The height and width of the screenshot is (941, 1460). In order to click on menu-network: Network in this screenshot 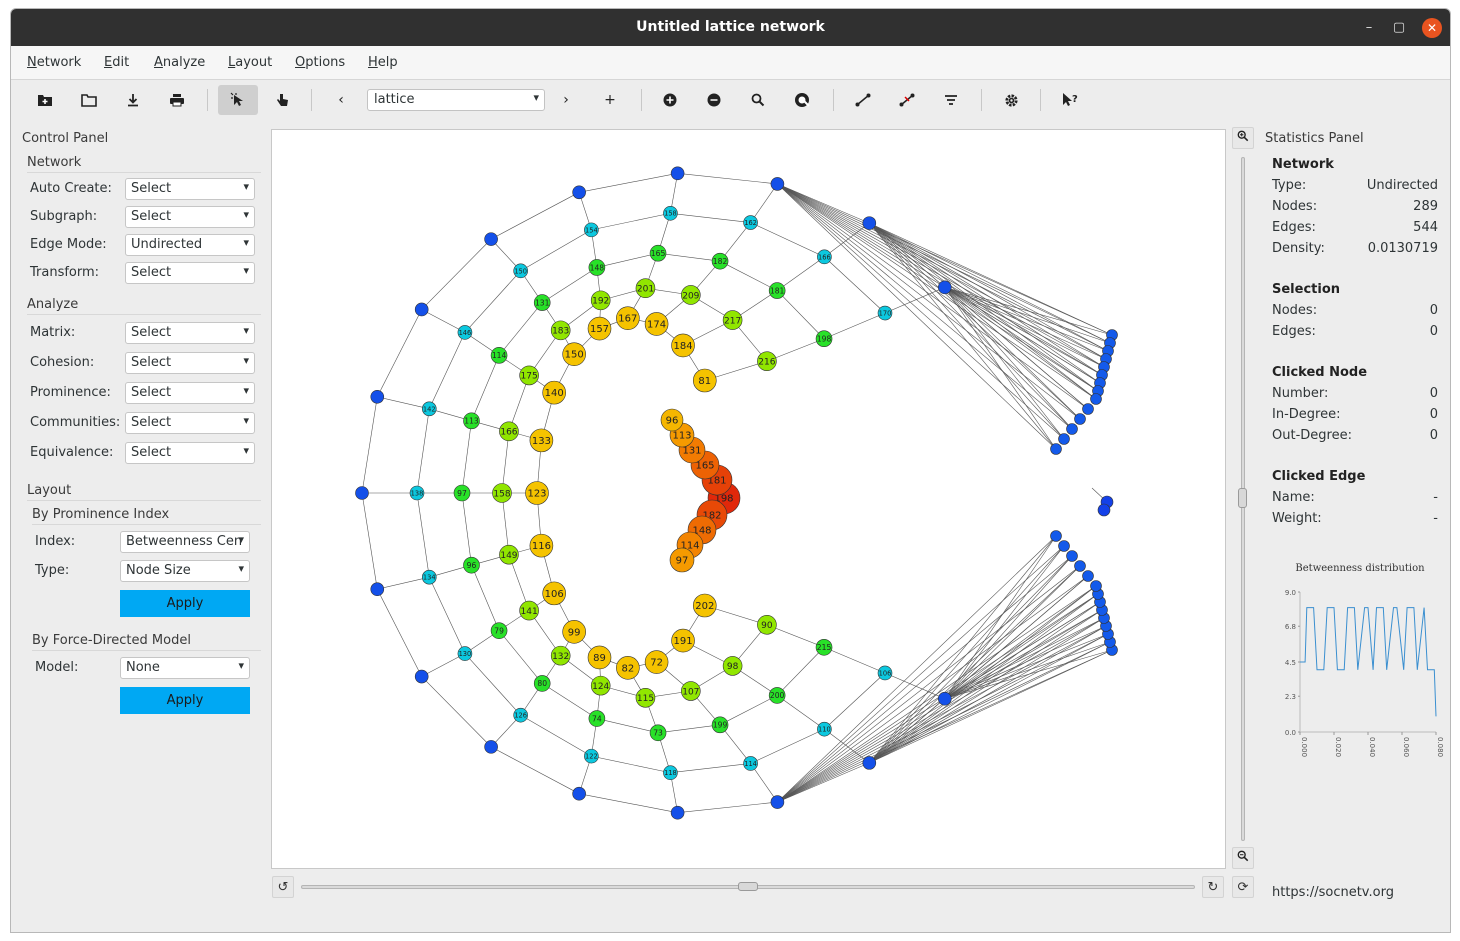, I will do `click(54, 62)`.